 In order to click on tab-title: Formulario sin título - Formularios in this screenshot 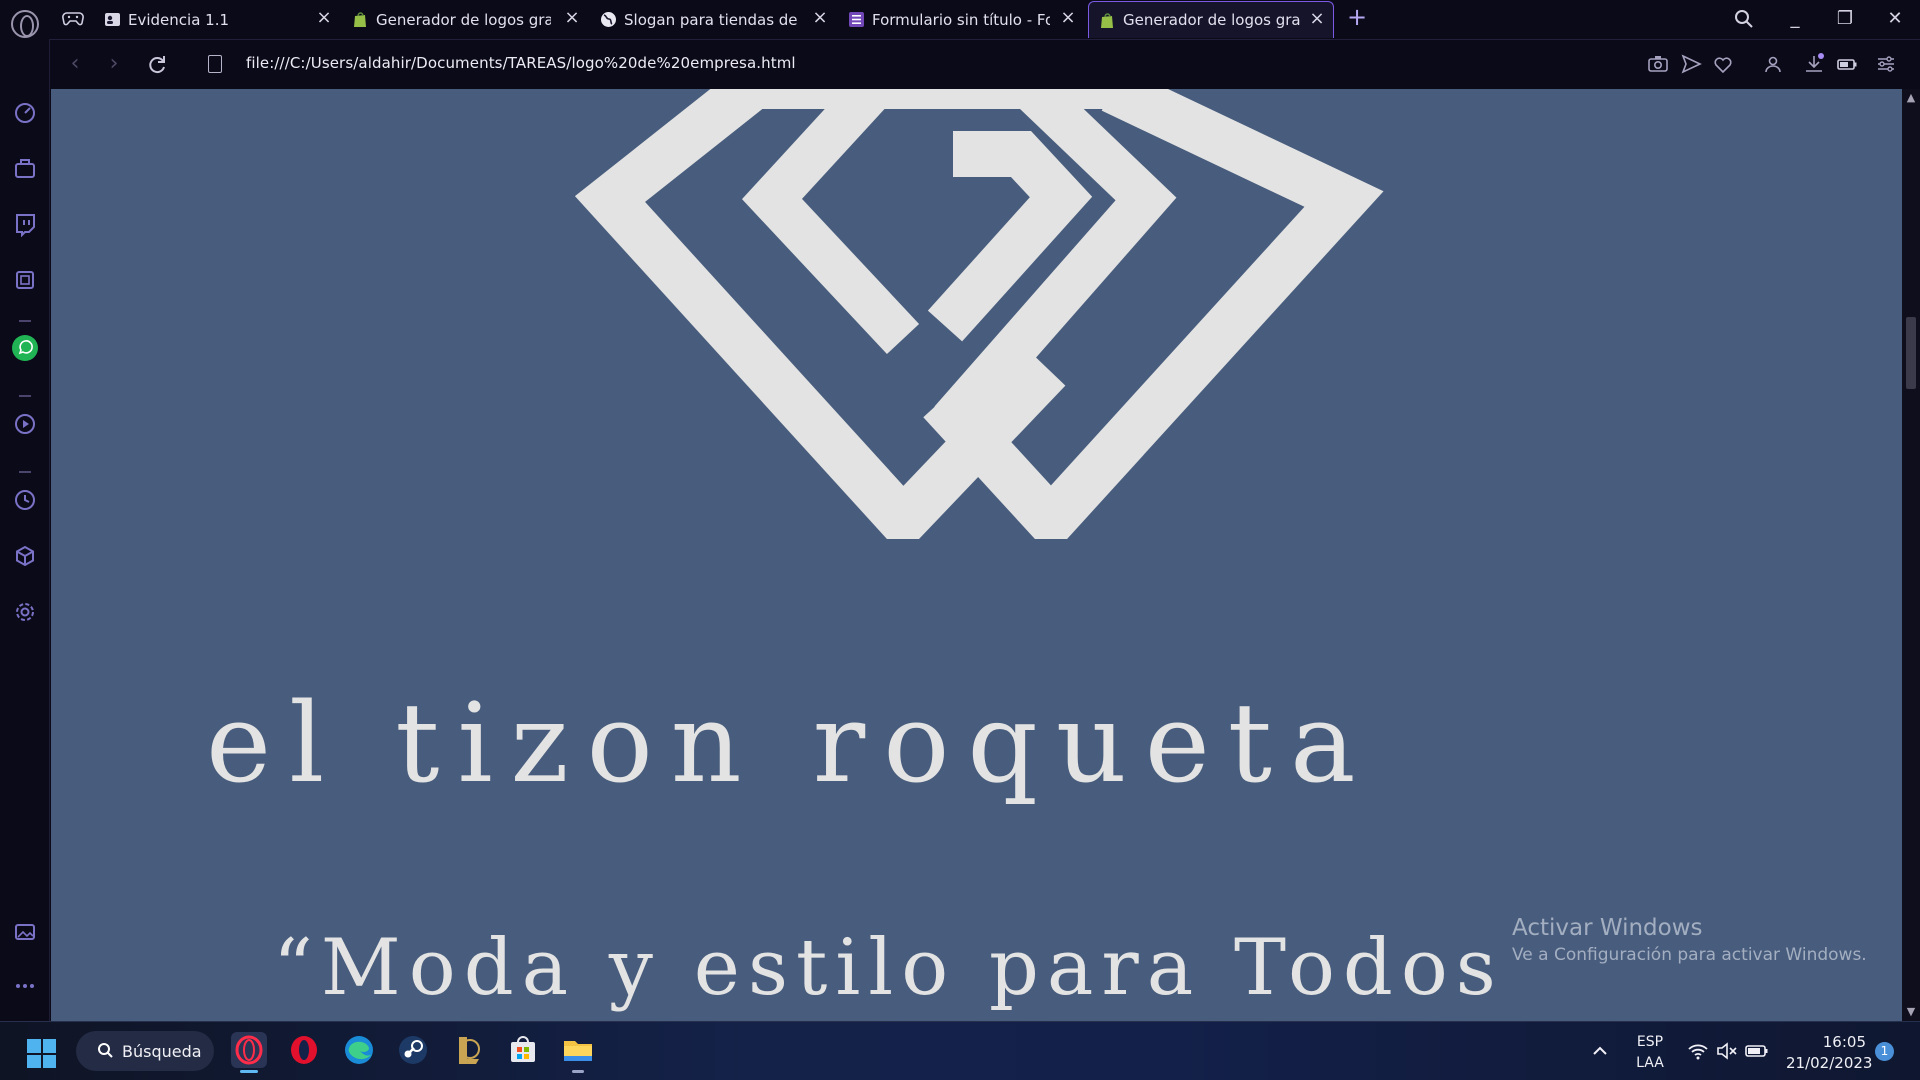, I will do `click(961, 19)`.